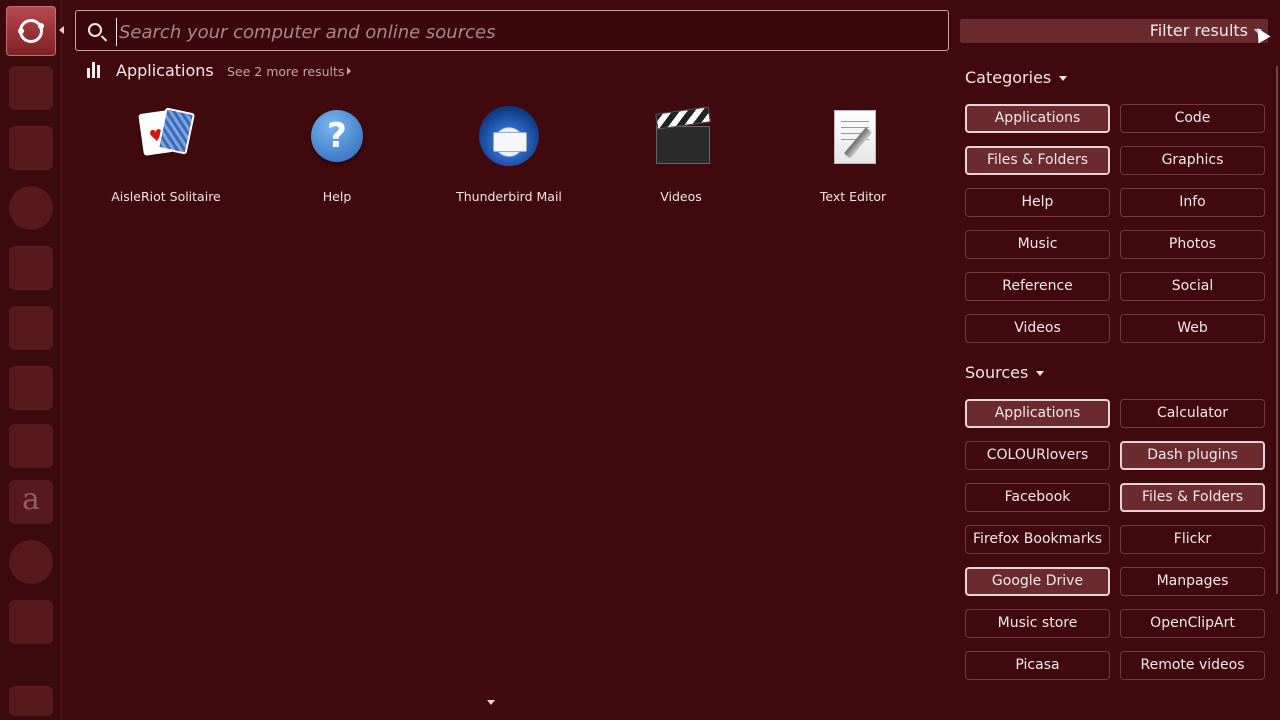 The image size is (1280, 720). What do you see at coordinates (491, 702) in the screenshot?
I see `more-below-arrow-icon` at bounding box center [491, 702].